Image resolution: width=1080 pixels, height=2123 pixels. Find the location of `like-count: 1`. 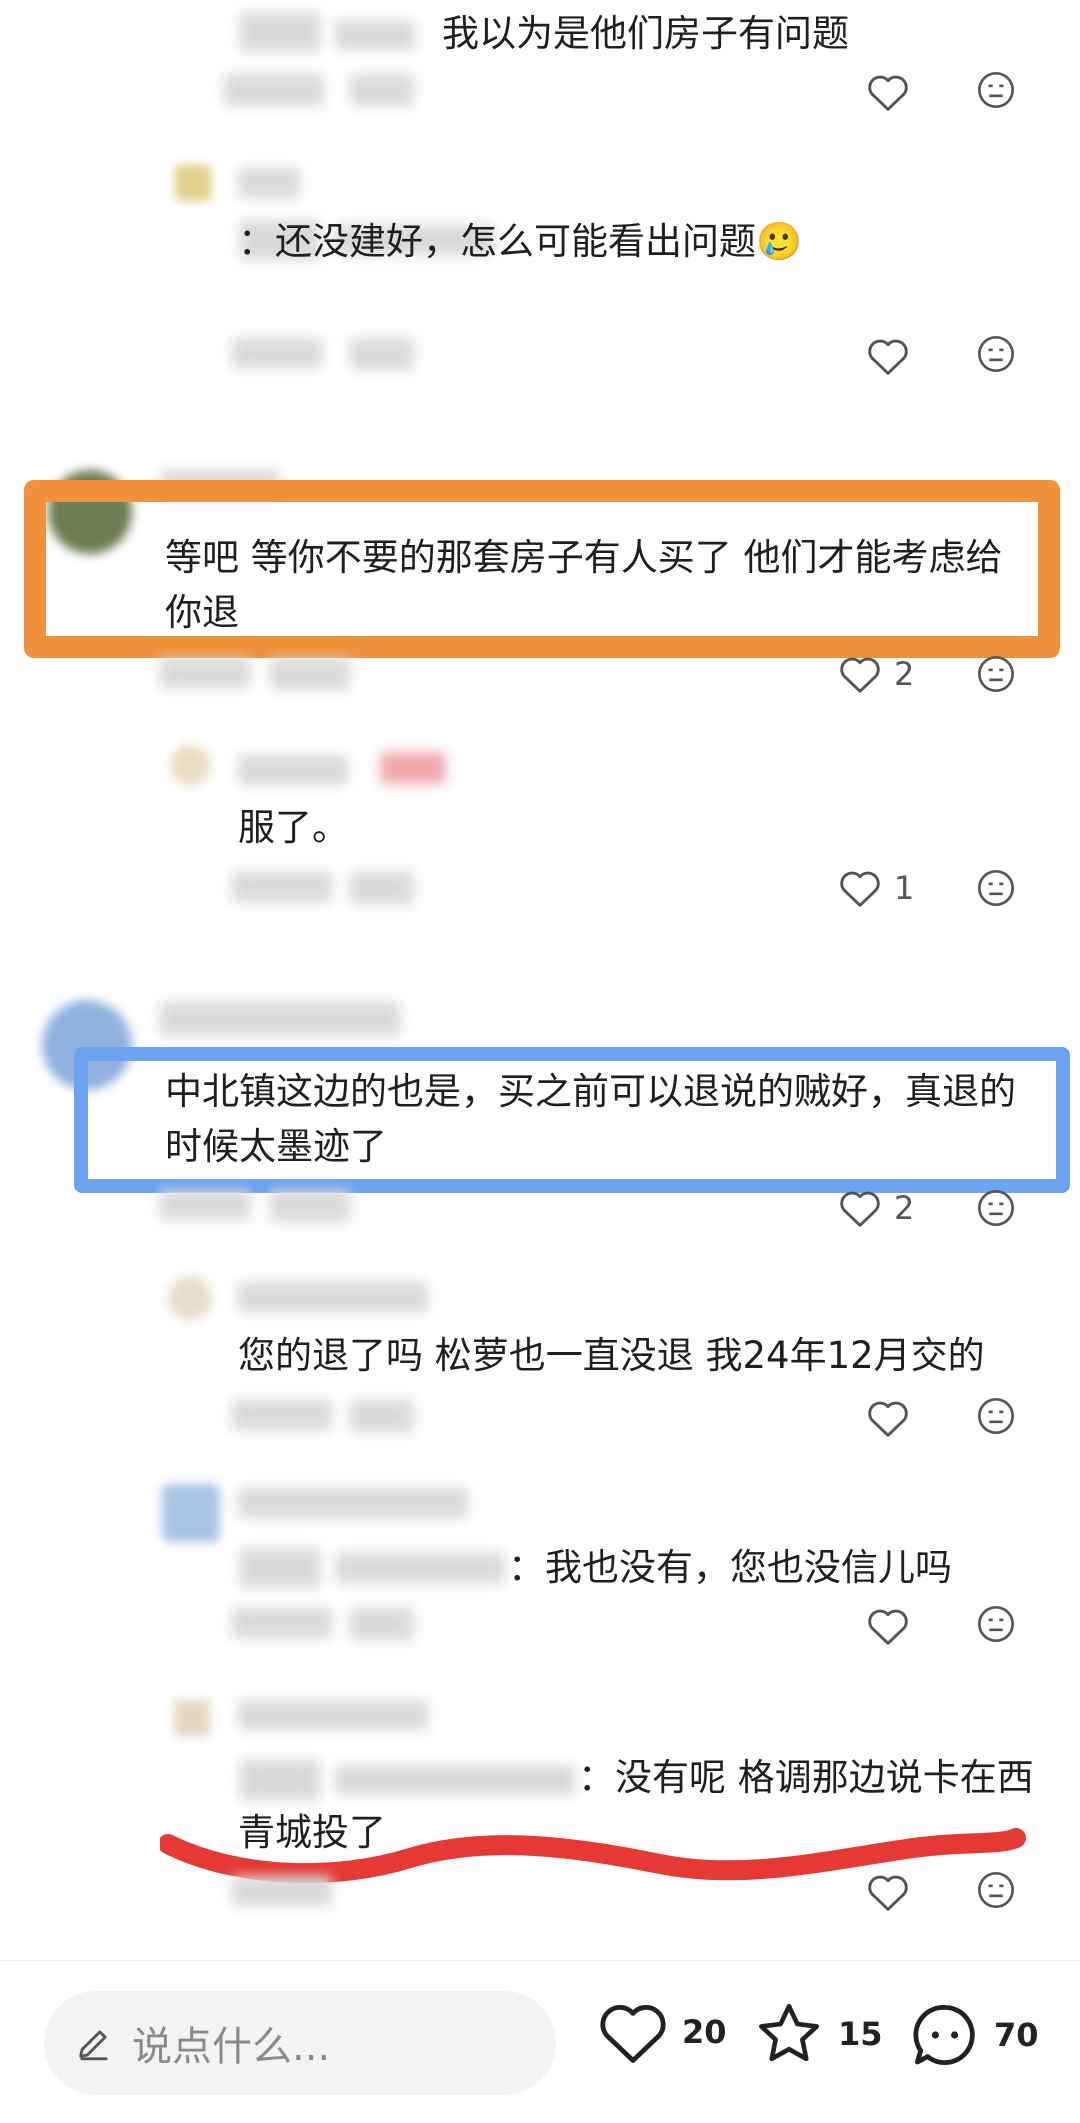

like-count: 1 is located at coordinates (904, 888).